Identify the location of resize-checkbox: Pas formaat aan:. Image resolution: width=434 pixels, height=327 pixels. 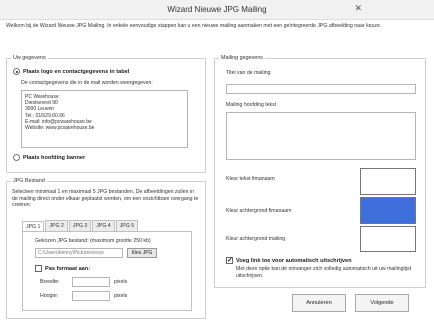
(62, 268).